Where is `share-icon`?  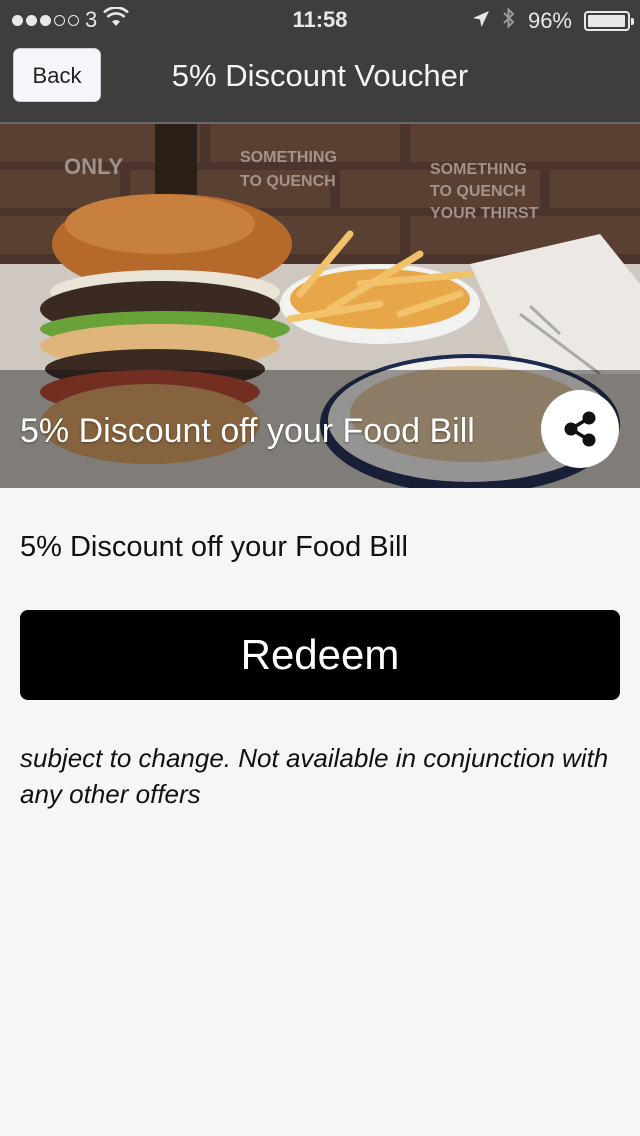
share-icon is located at coordinates (580, 429).